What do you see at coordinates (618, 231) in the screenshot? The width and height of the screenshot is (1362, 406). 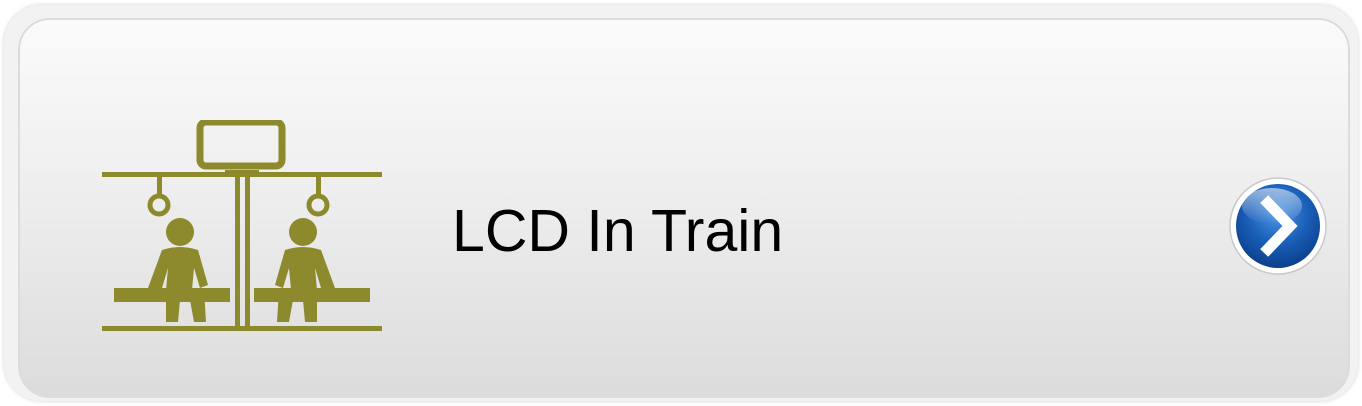 I see `item-label: LCD In Train` at bounding box center [618, 231].